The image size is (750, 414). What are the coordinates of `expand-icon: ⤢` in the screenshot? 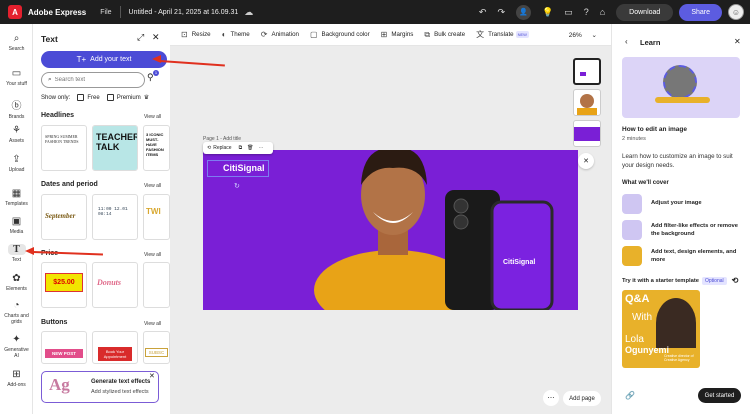 It's located at (140, 37).